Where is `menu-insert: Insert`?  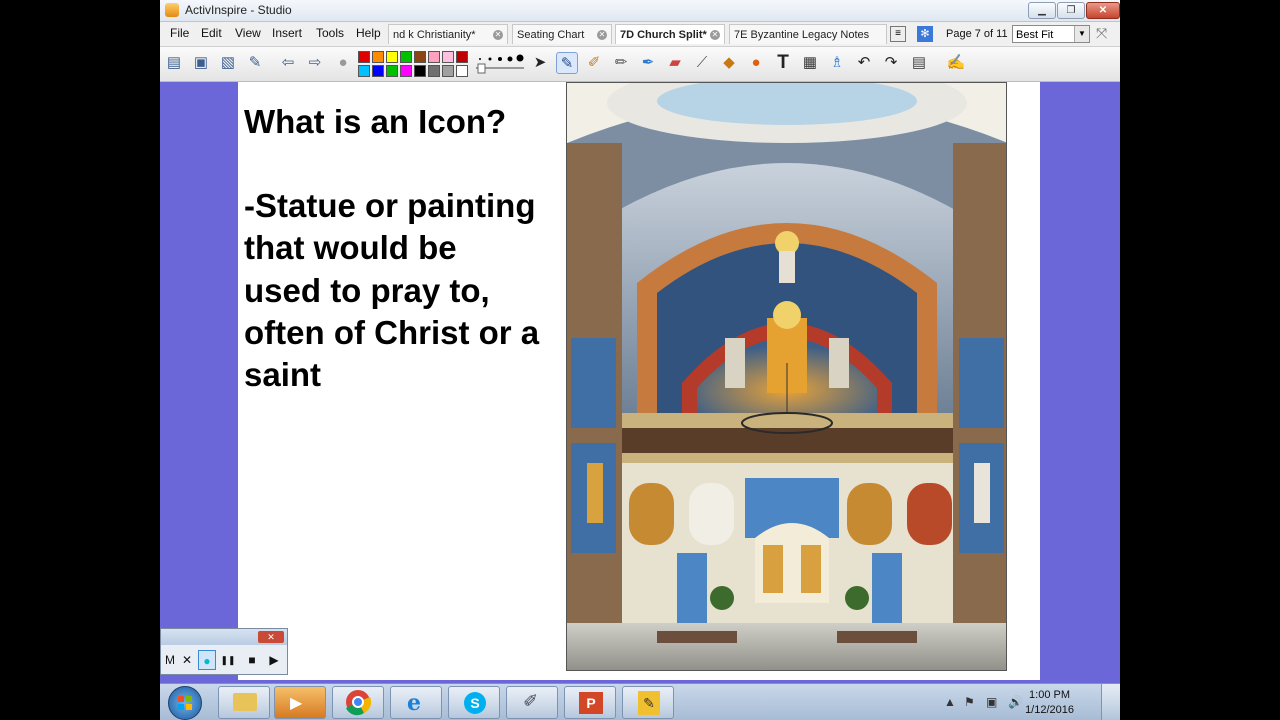 menu-insert: Insert is located at coordinates (287, 33).